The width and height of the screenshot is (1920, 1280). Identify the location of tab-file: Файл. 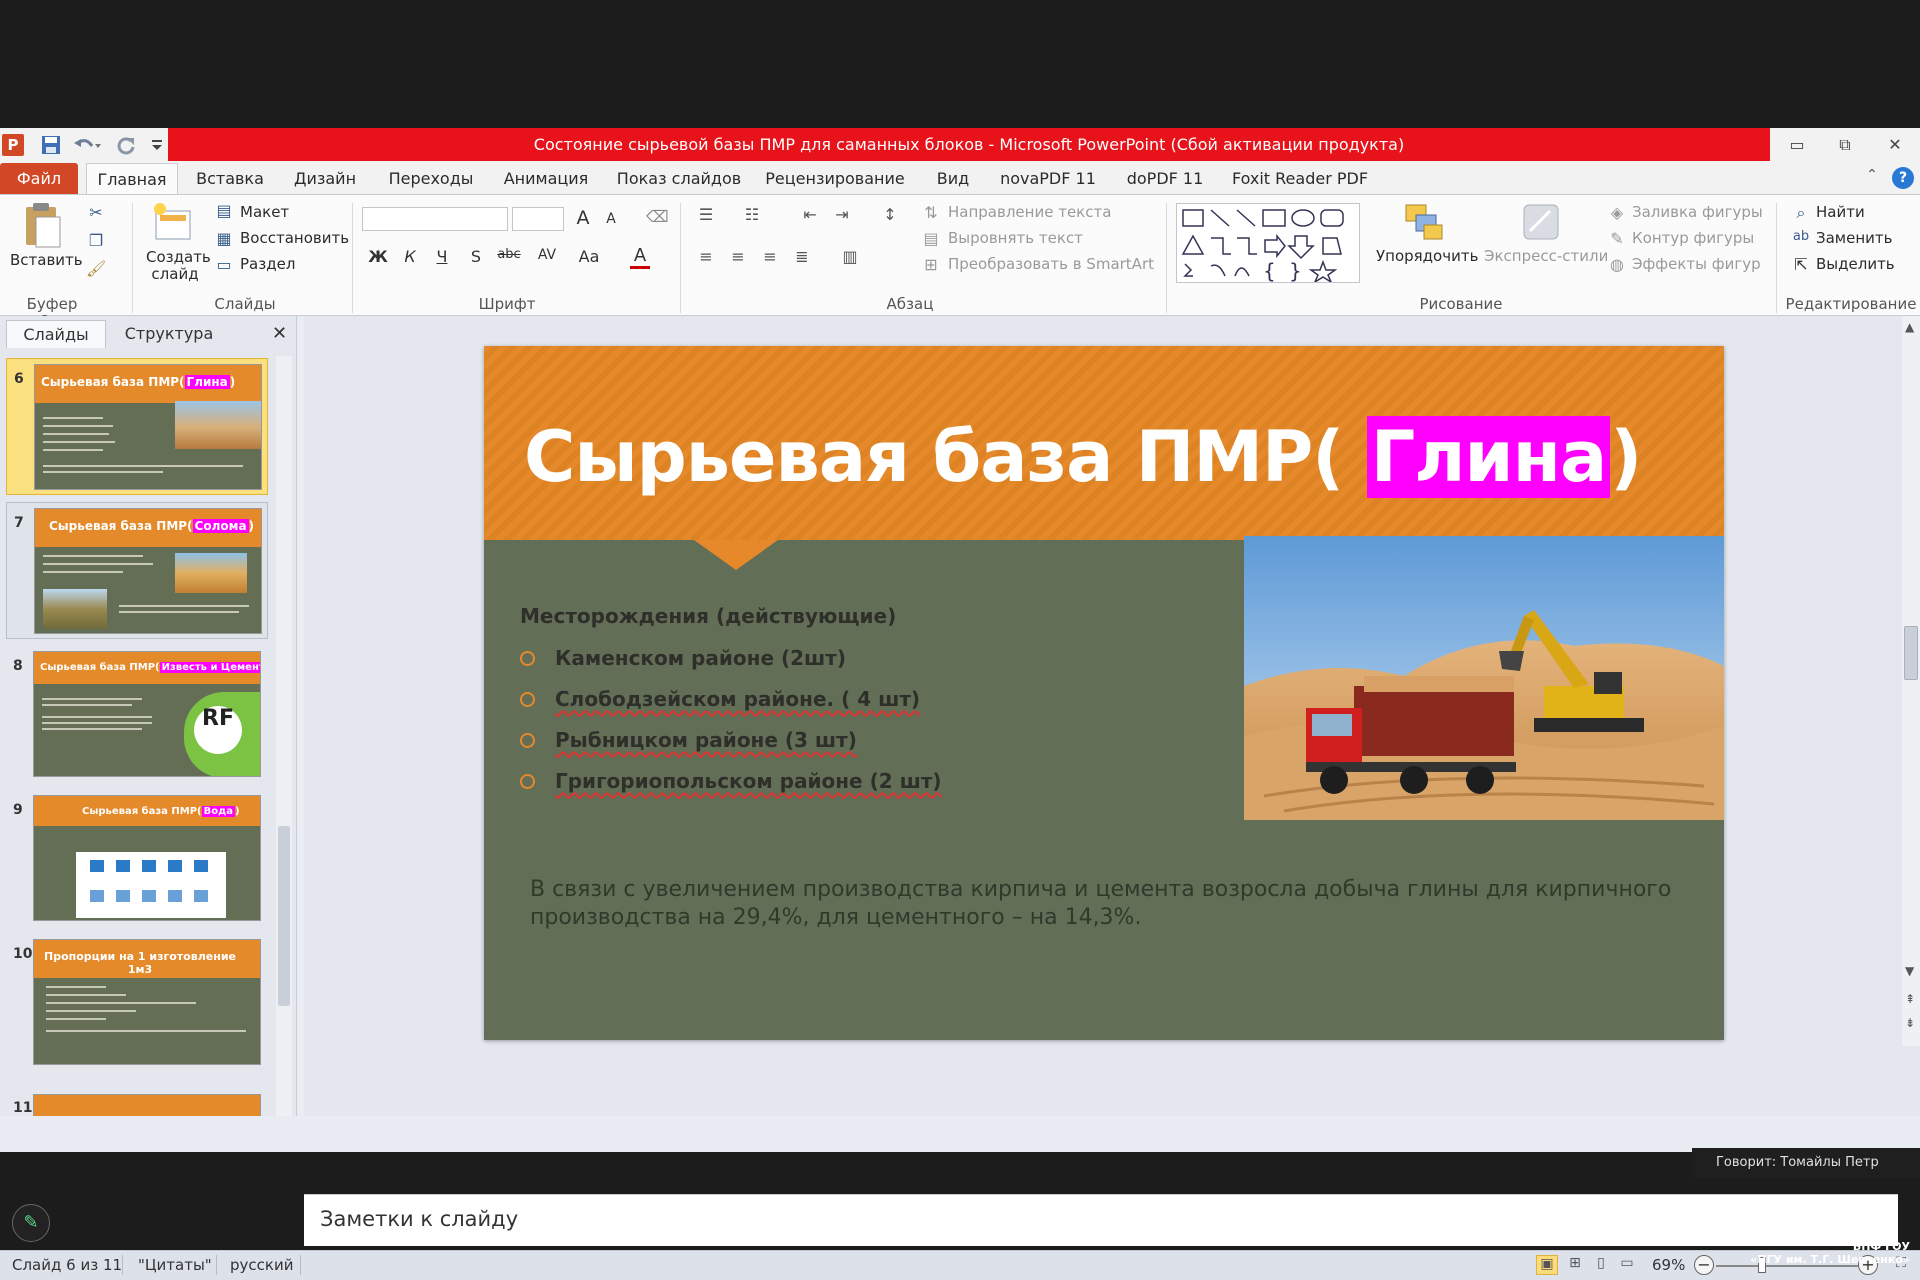
(39, 178).